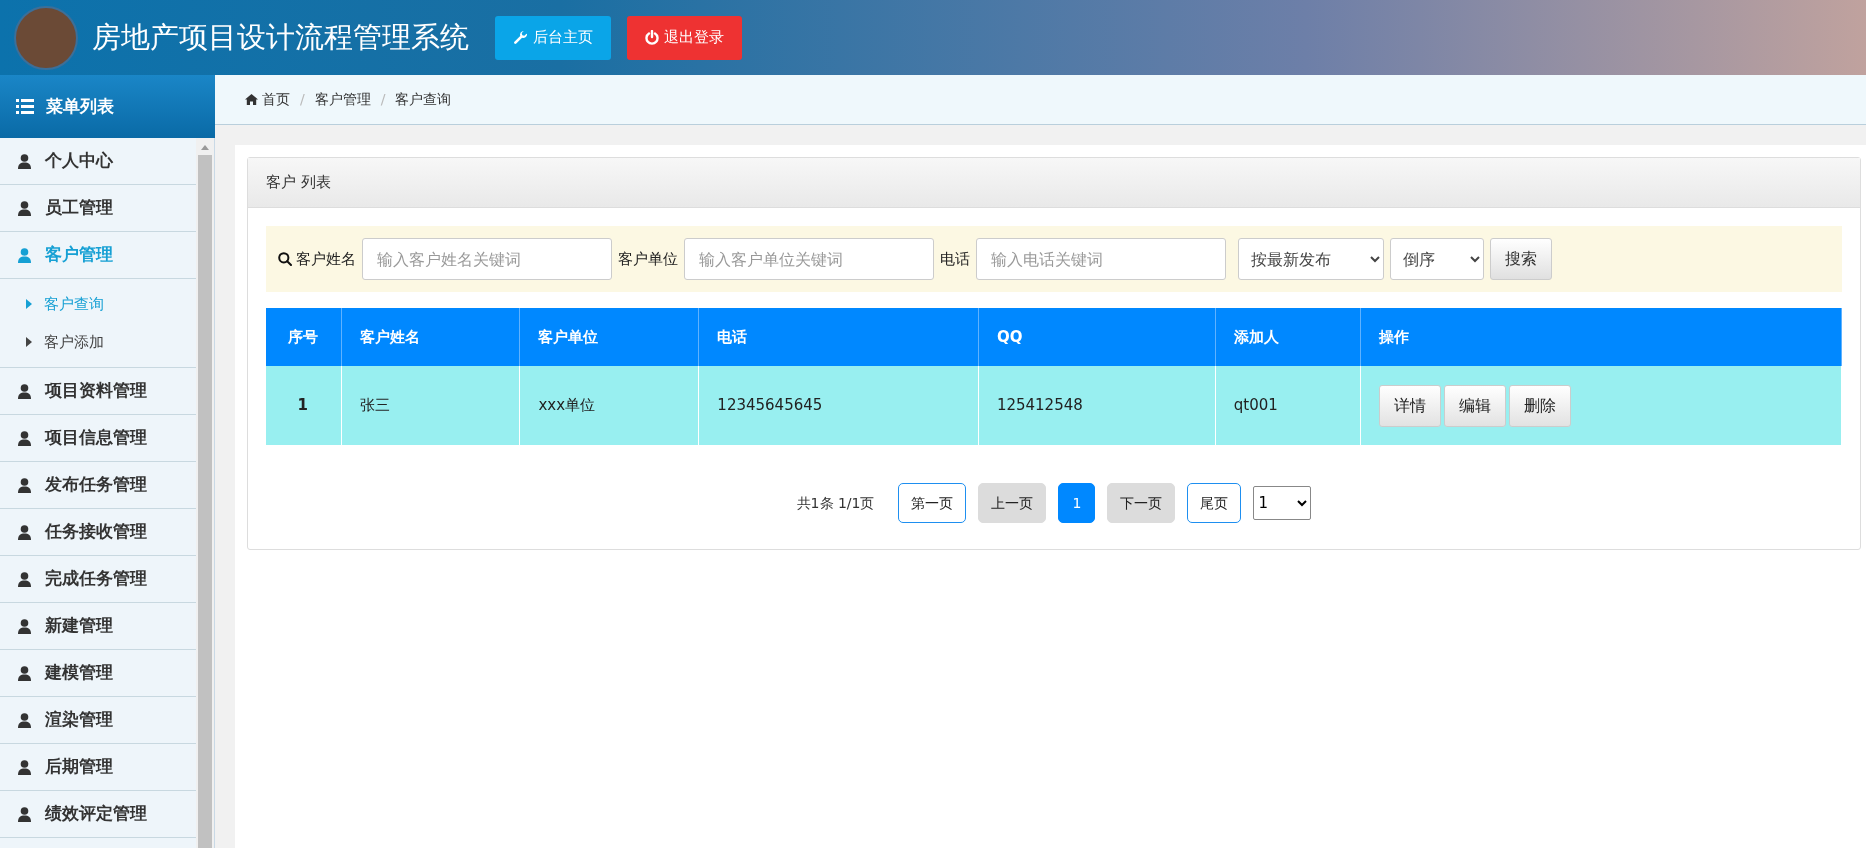 The height and width of the screenshot is (848, 1866). Describe the element at coordinates (1097, 337) in the screenshot. I see `column-header: QQ` at that location.